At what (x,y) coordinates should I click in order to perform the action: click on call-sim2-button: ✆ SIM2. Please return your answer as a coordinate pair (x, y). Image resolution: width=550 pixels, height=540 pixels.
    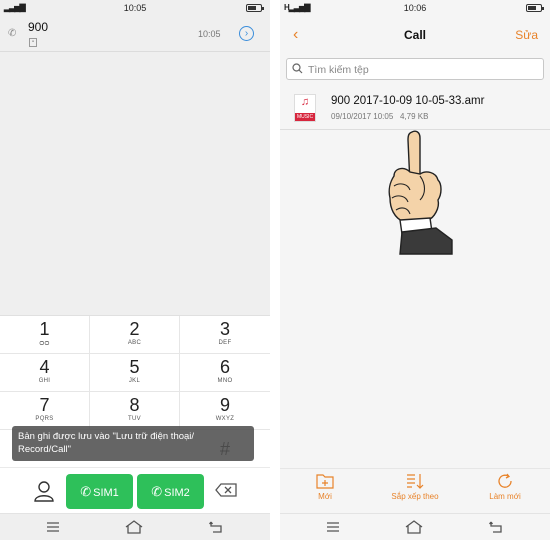
    Looking at the image, I should click on (170, 491).